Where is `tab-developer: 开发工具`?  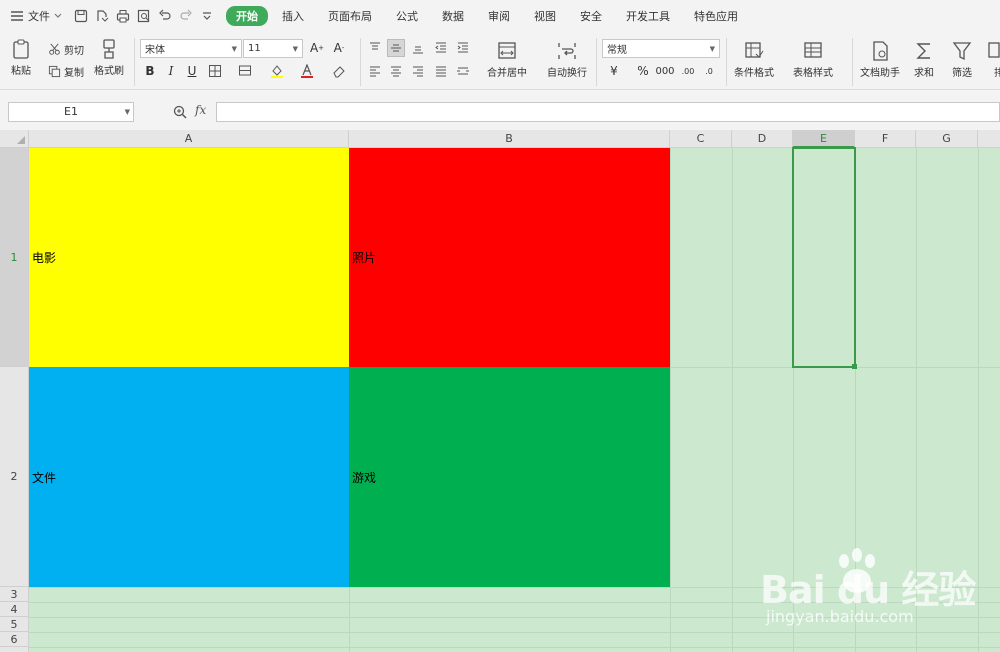 tab-developer: 开发工具 is located at coordinates (648, 16).